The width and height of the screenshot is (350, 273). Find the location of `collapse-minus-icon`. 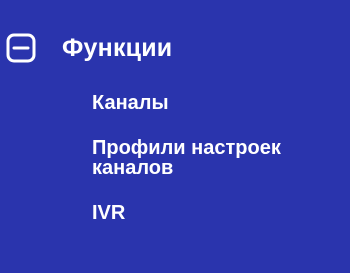

collapse-minus-icon is located at coordinates (21, 48).